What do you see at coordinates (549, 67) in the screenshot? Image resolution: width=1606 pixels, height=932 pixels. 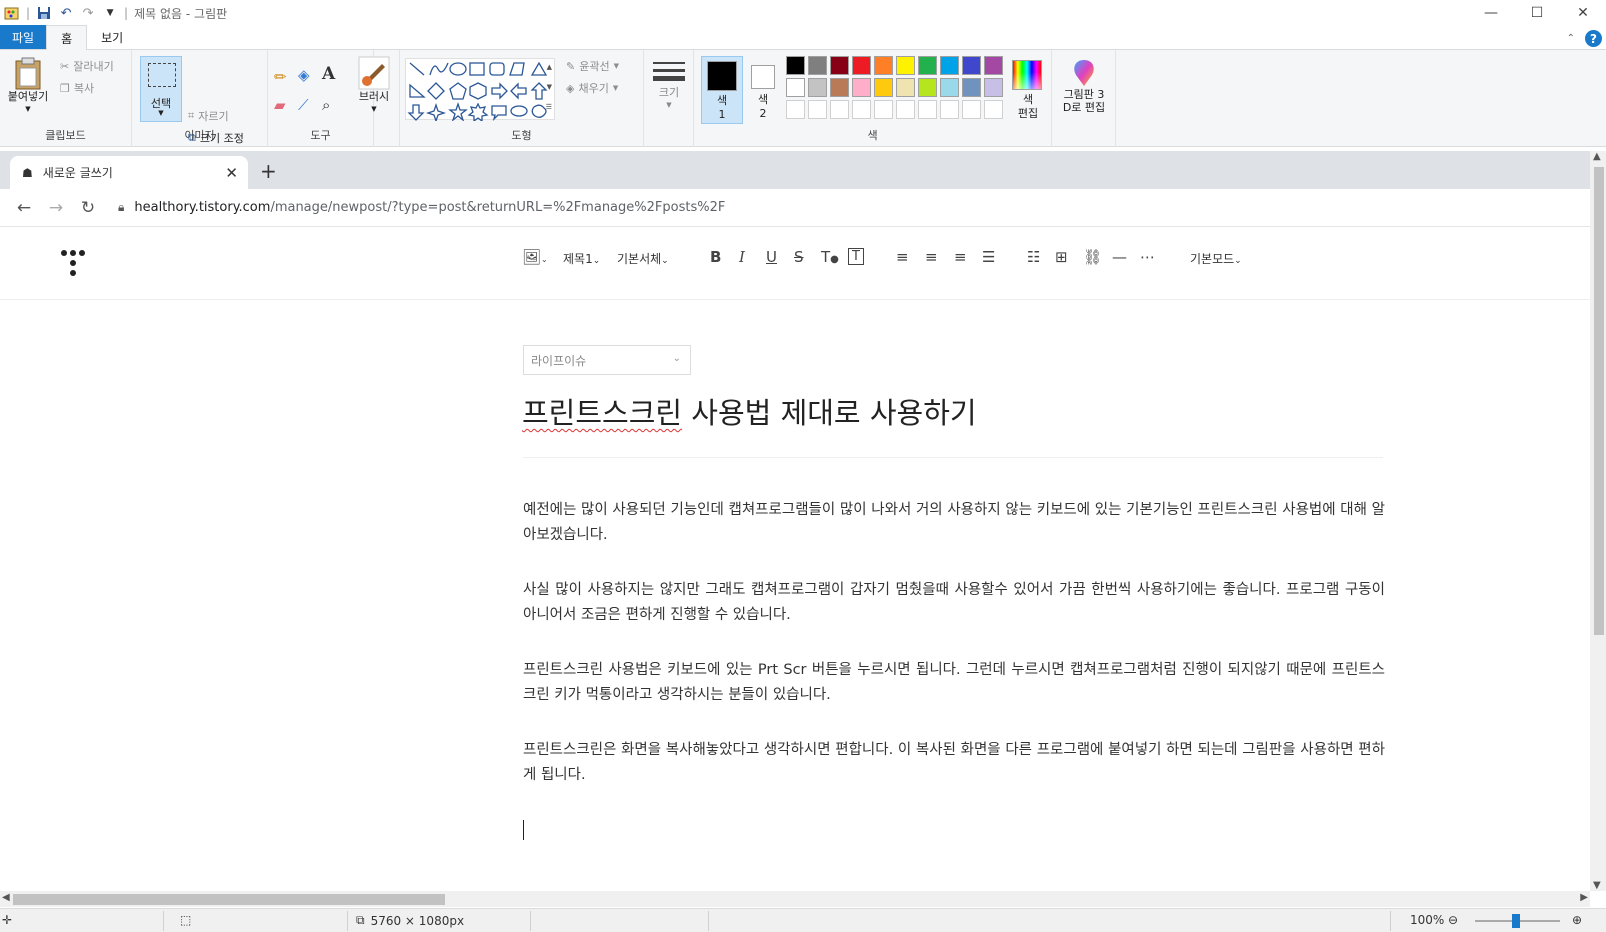 I see `shapes-scroll-up-icon: ▲` at bounding box center [549, 67].